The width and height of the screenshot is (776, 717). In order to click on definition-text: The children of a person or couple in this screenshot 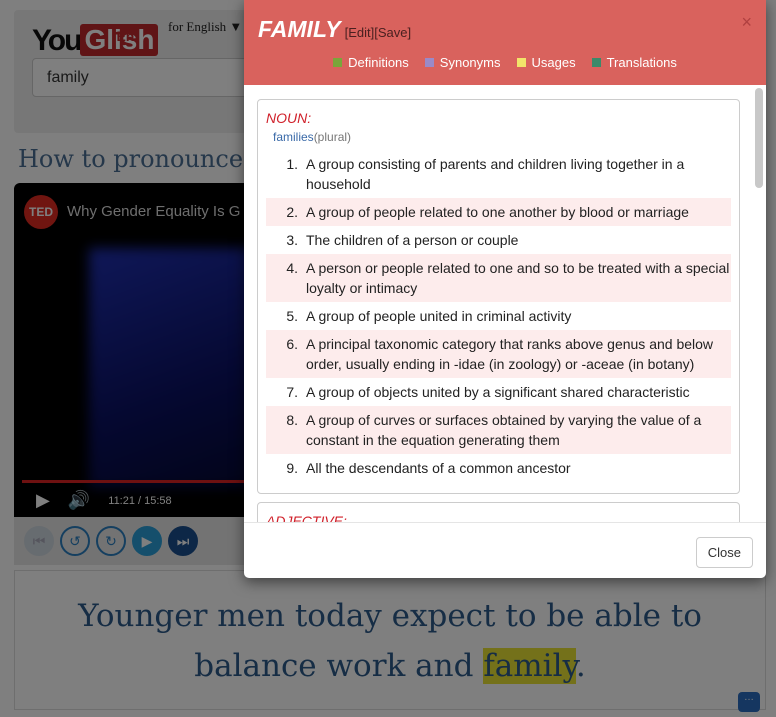, I will do `click(412, 240)`.